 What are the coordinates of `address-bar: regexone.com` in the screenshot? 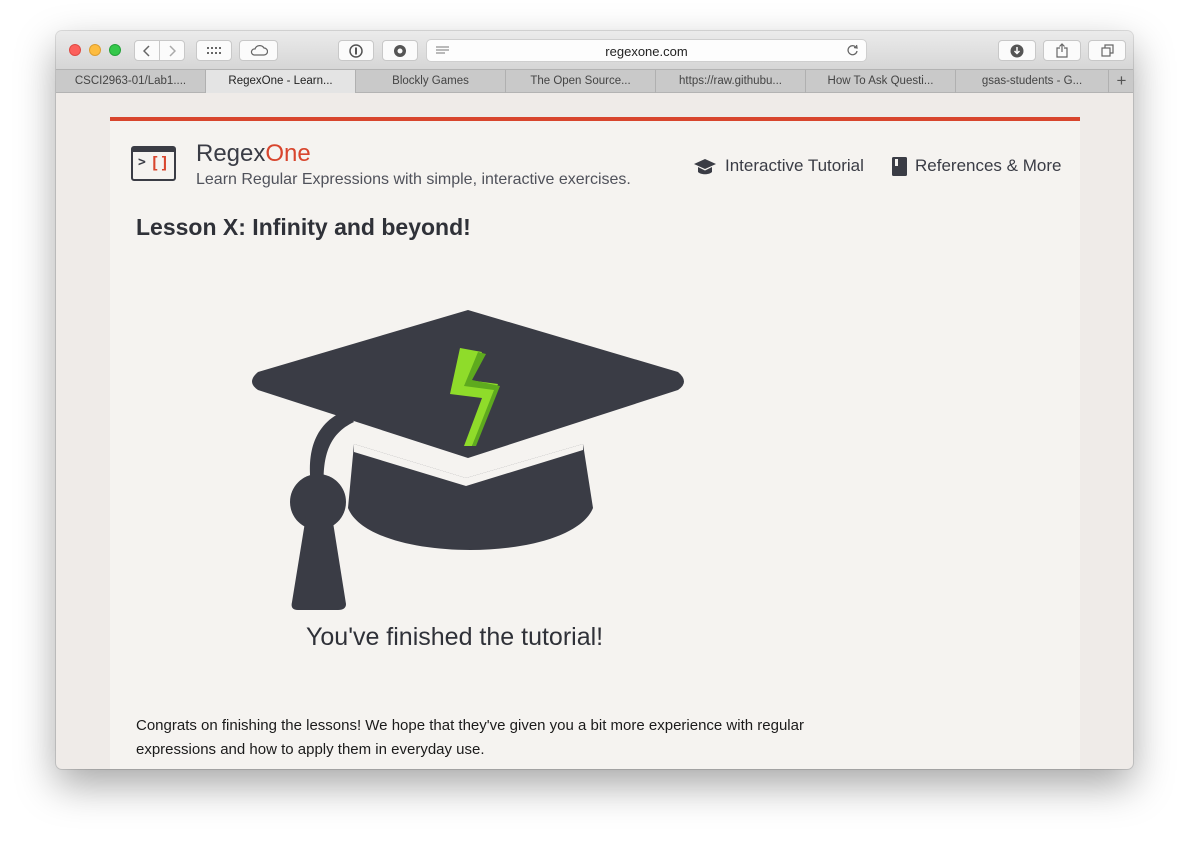 It's located at (646, 50).